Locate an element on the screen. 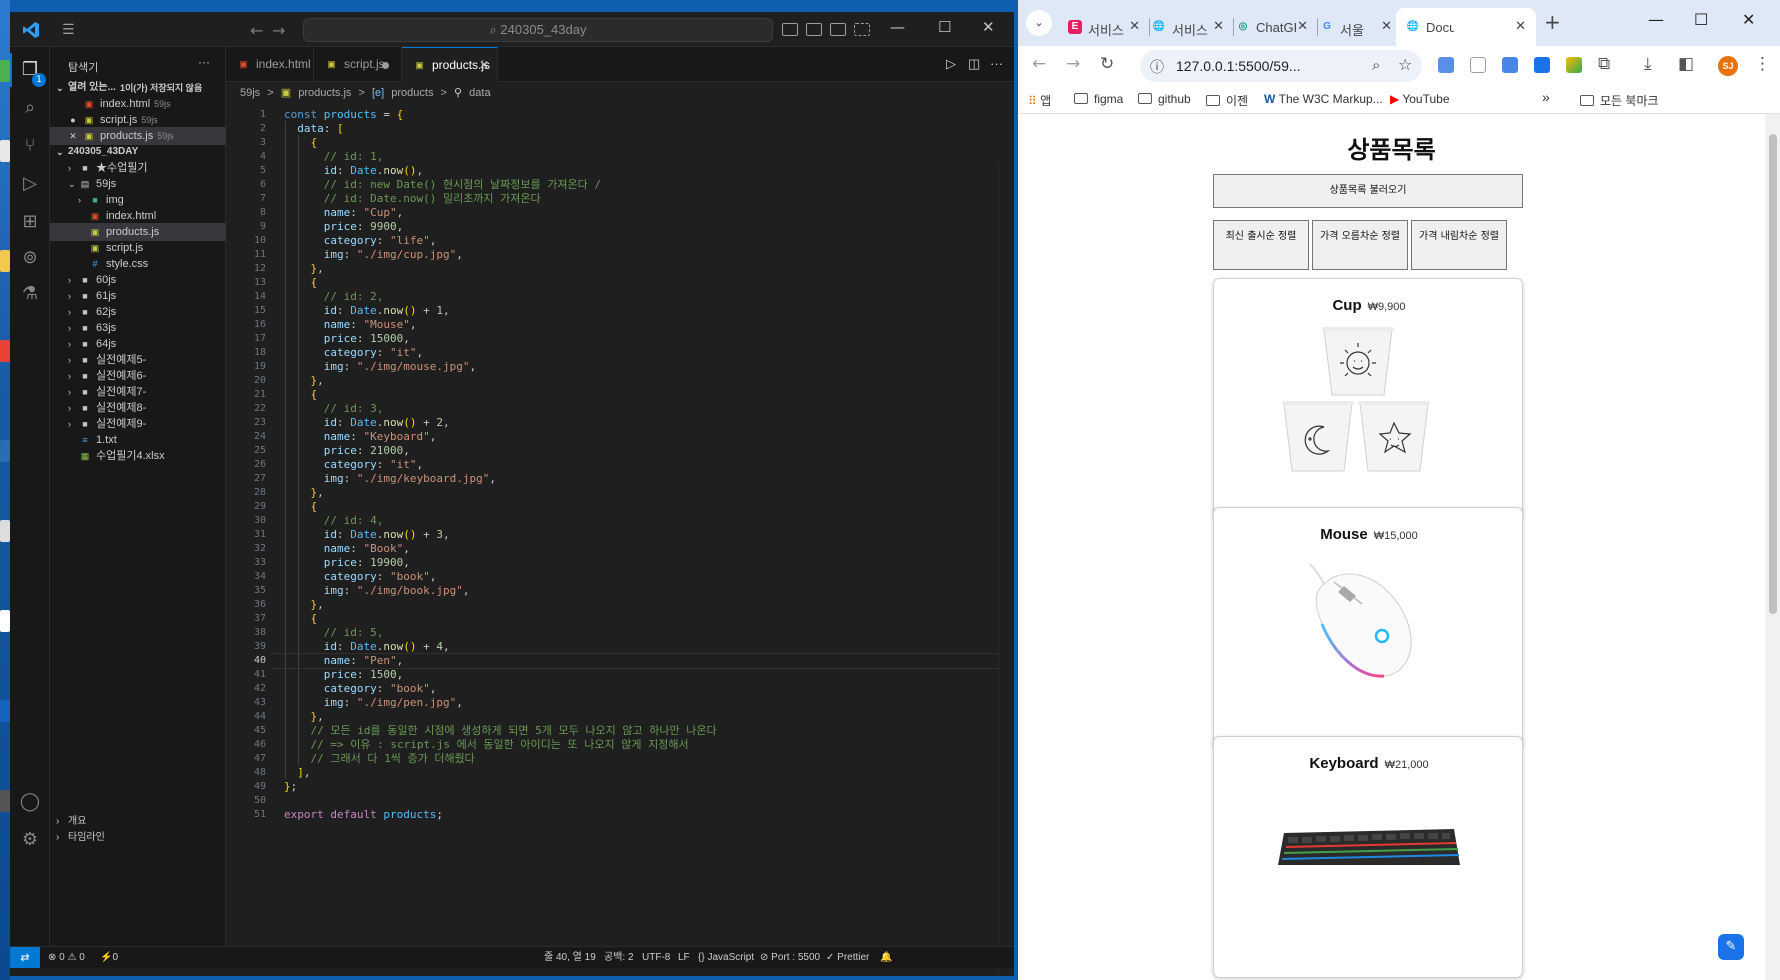 Image resolution: width=1780 pixels, height=980 pixels. profile-avatar: SJ is located at coordinates (1728, 66).